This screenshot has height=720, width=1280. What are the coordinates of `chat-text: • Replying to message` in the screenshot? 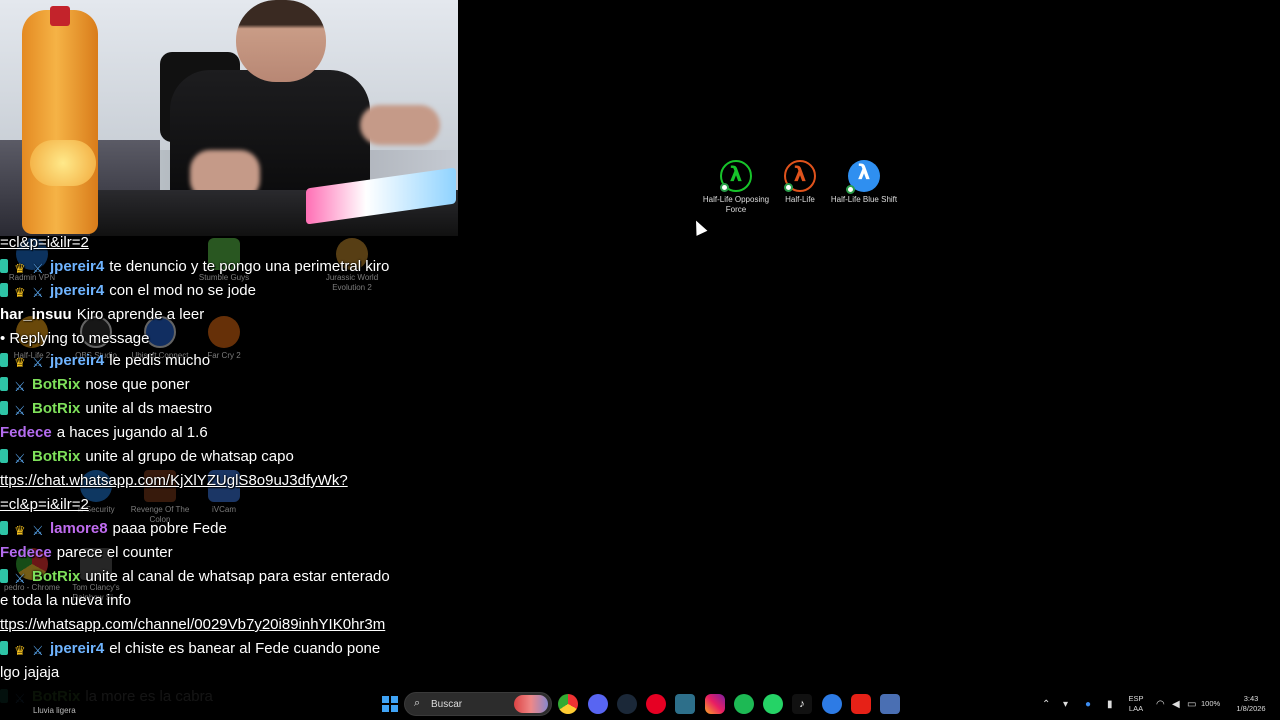 It's located at (75, 338).